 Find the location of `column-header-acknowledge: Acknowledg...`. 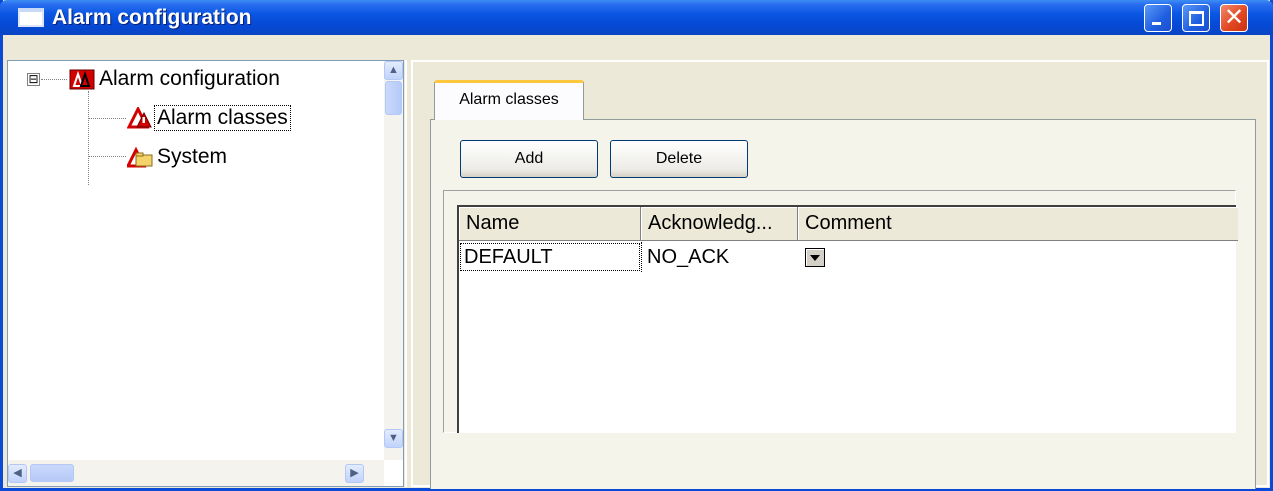

column-header-acknowledge: Acknowledg... is located at coordinates (719, 224).